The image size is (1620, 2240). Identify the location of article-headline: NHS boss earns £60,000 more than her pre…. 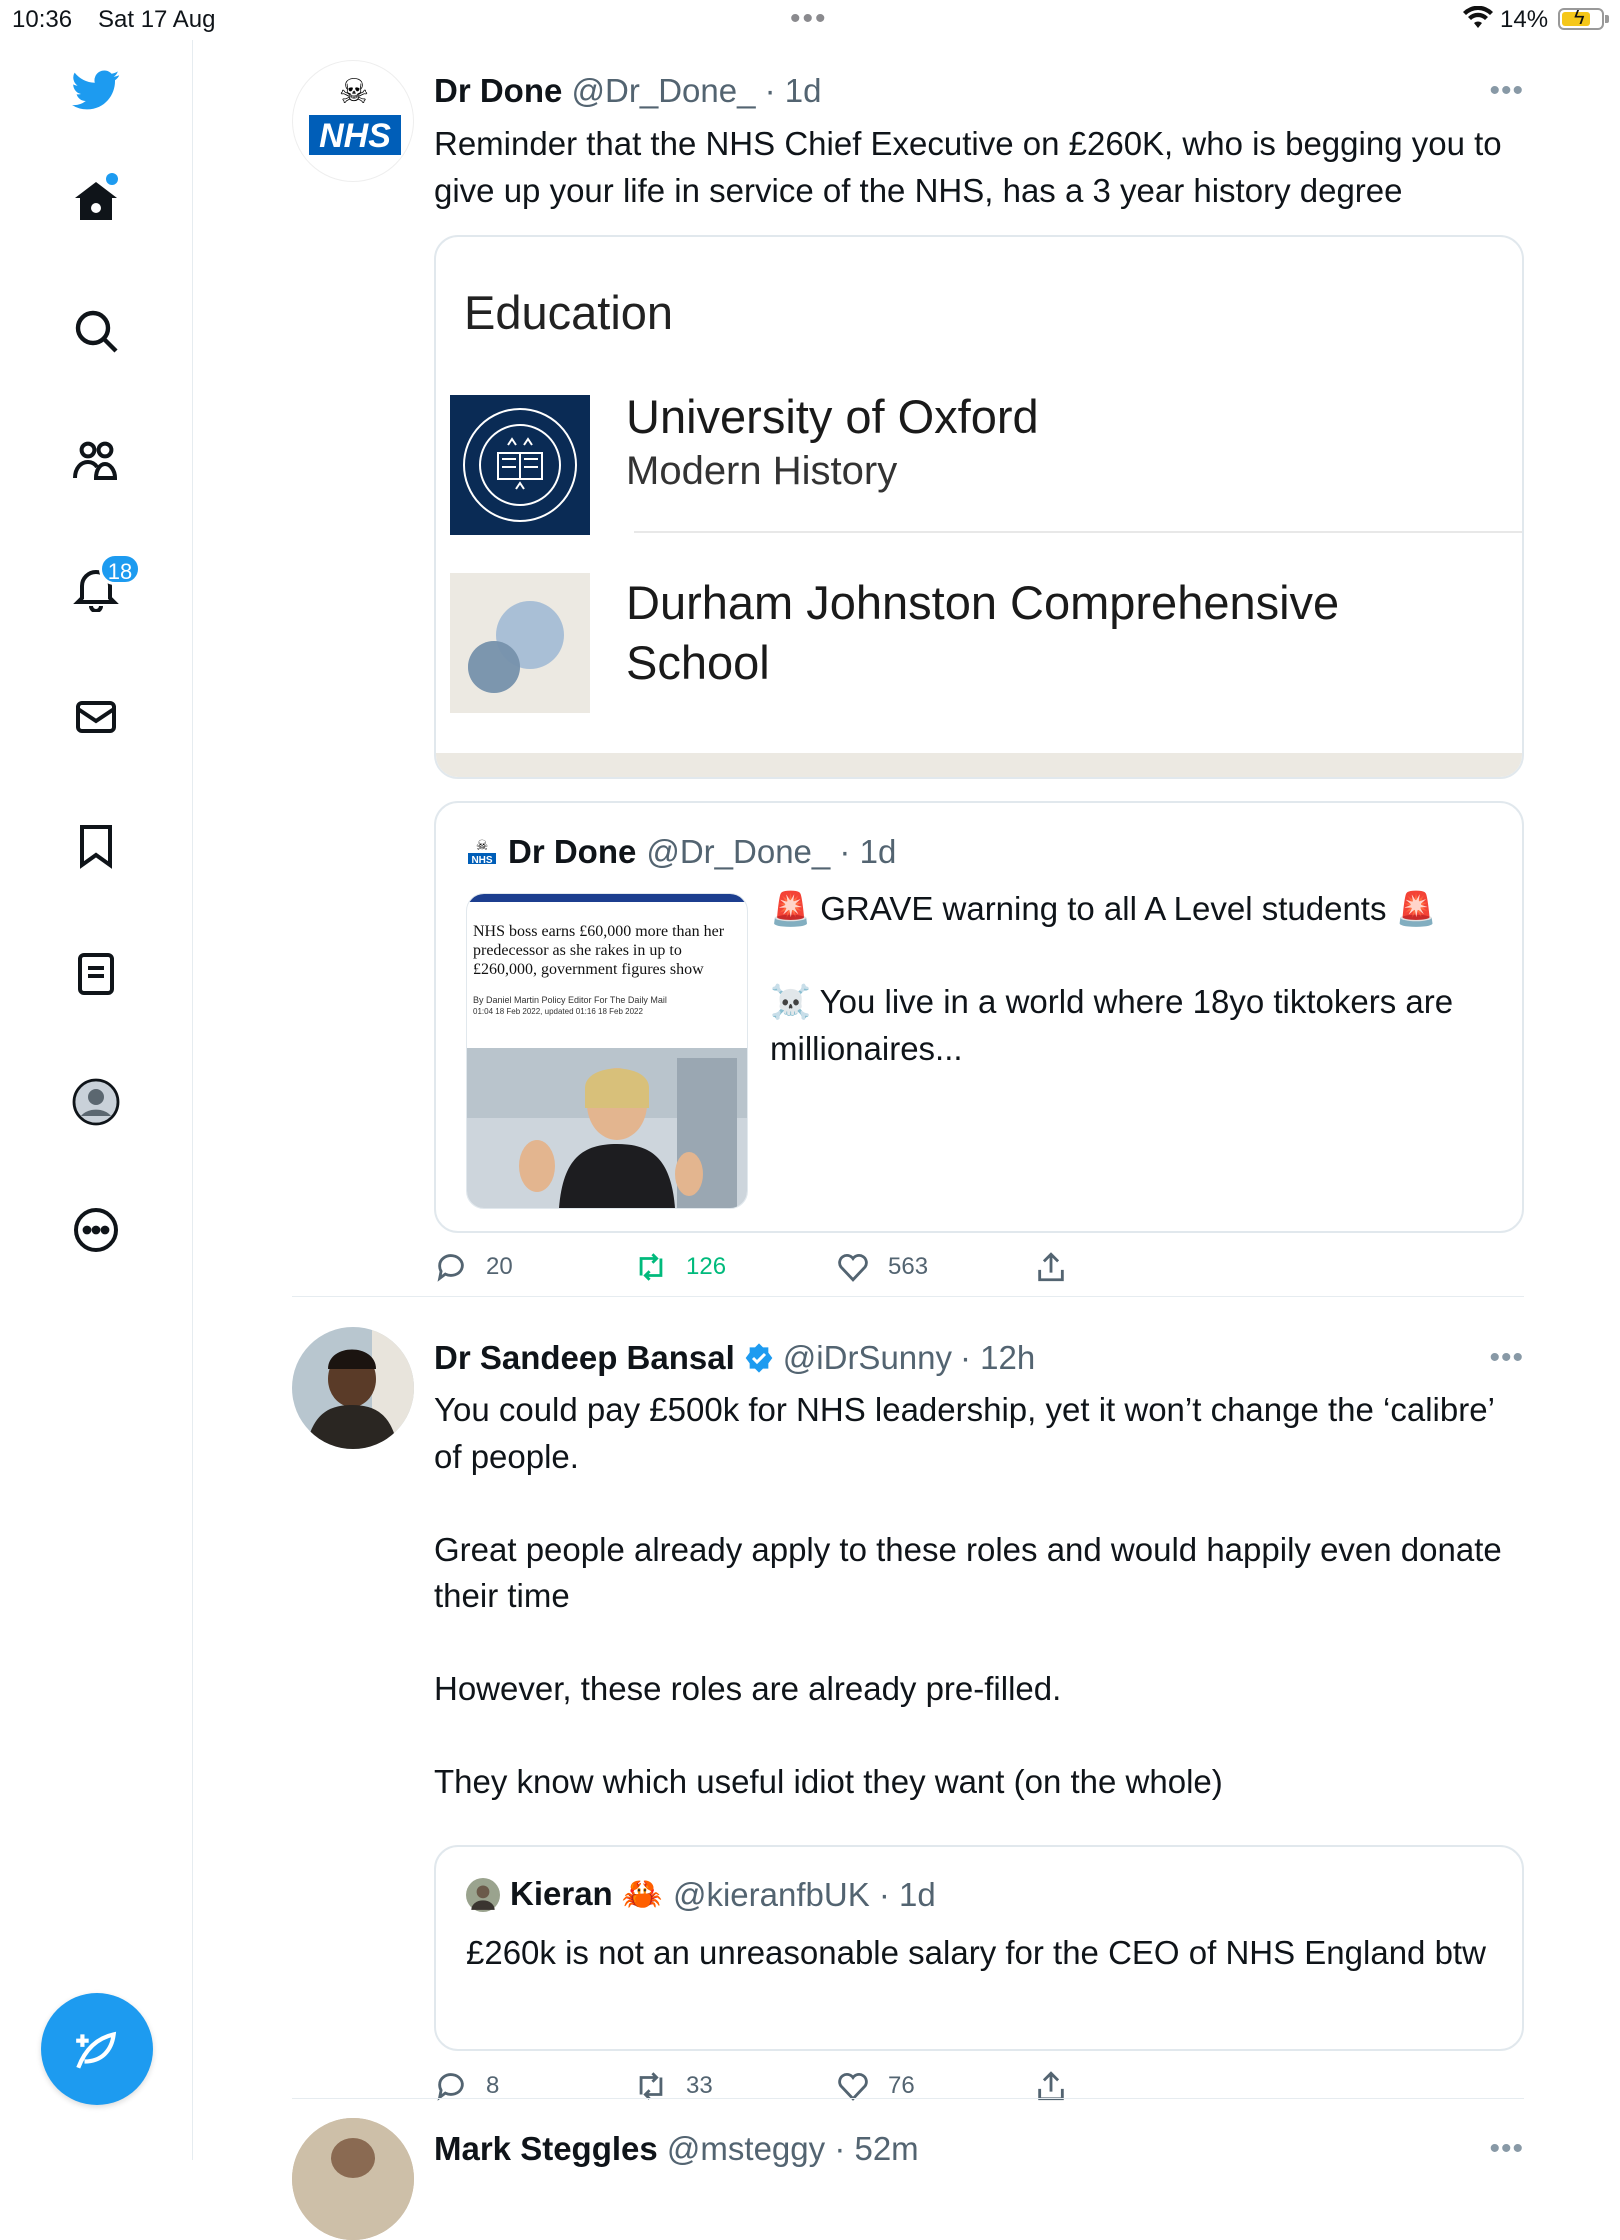
(599, 950).